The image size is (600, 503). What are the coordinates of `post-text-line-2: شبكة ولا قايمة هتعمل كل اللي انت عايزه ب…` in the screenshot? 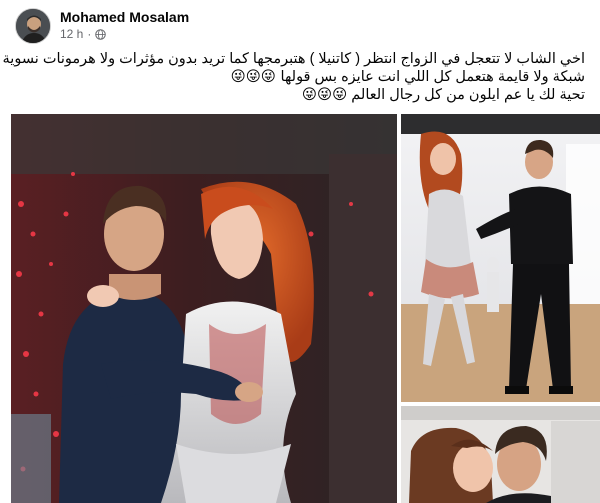 It's located at (297, 77).